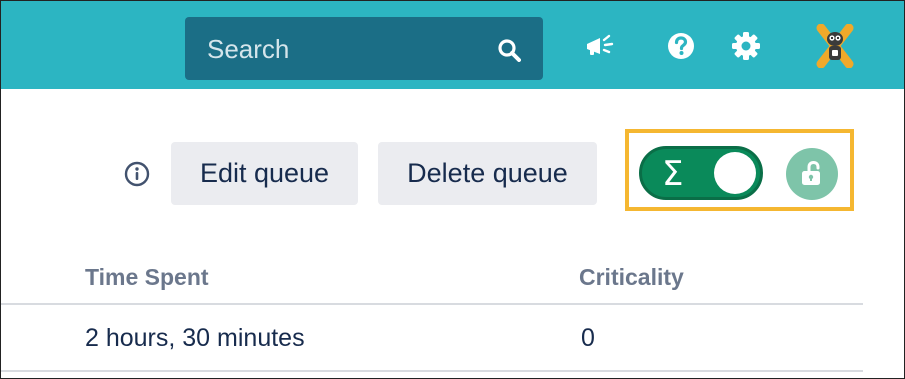  Describe the element at coordinates (364, 48) in the screenshot. I see `search-input: Search` at that location.